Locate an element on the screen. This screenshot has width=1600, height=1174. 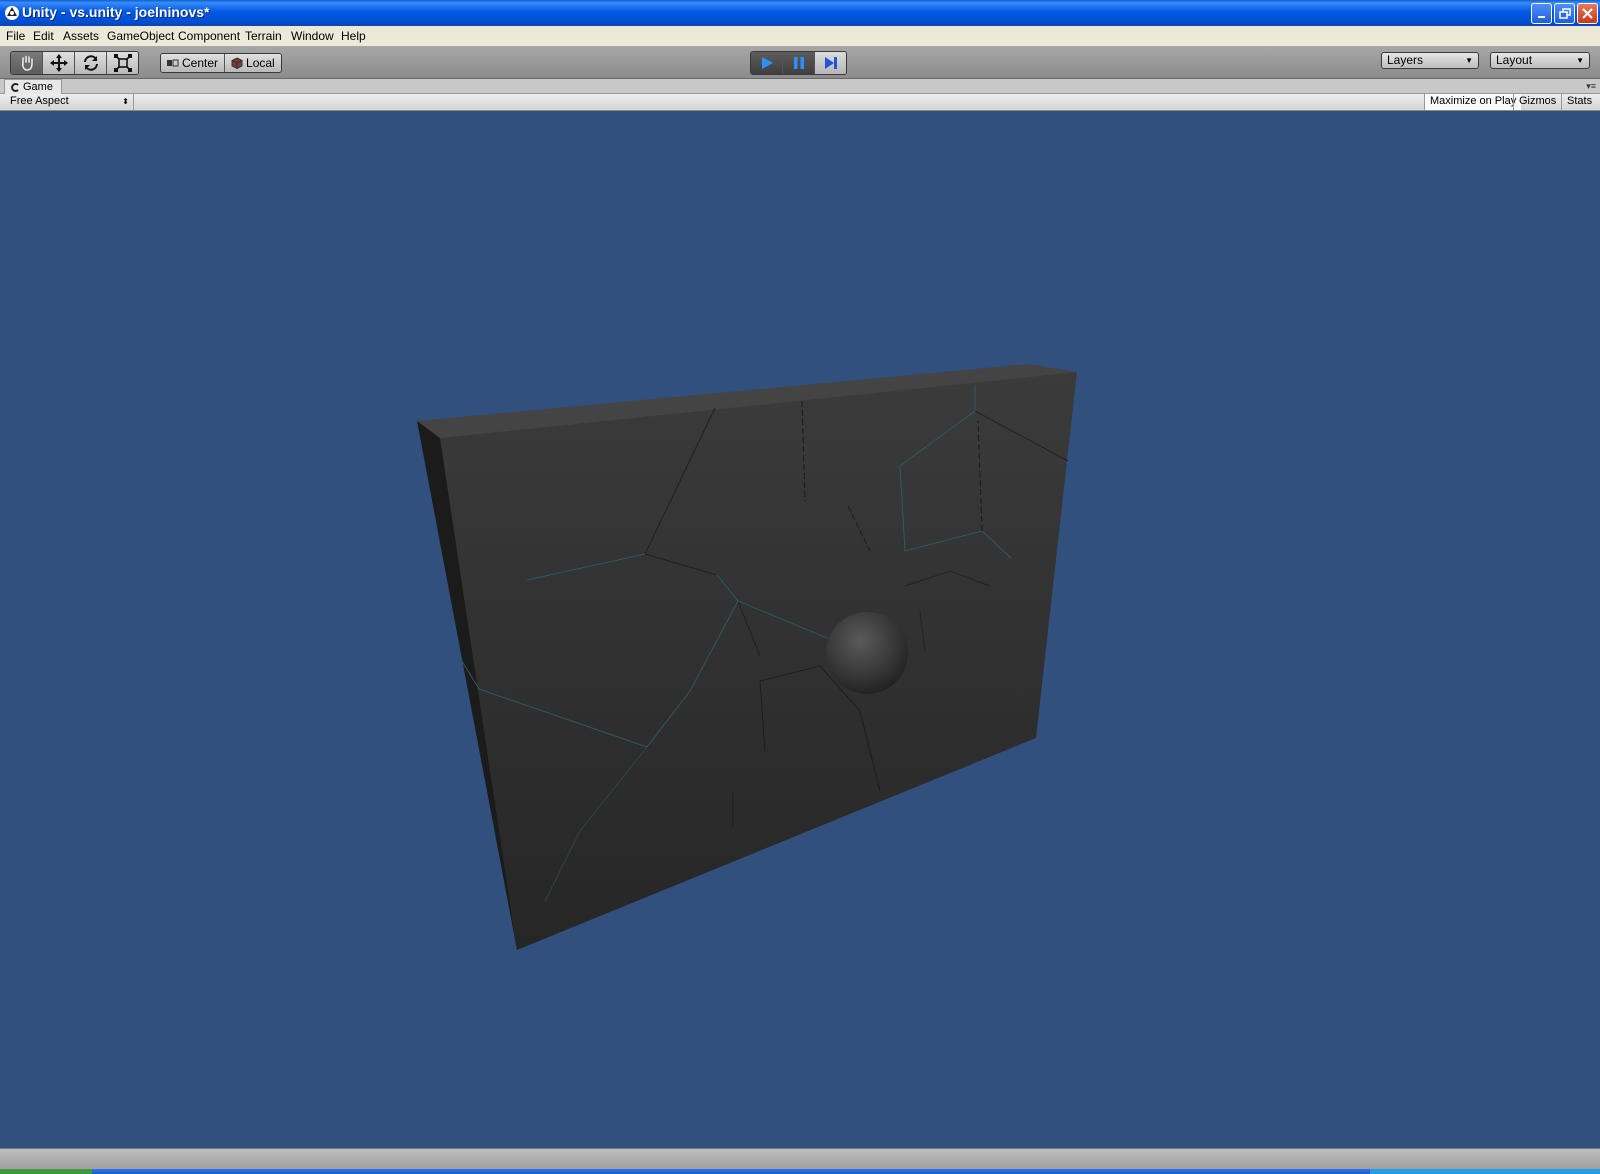
close-button is located at coordinates (1587, 13).